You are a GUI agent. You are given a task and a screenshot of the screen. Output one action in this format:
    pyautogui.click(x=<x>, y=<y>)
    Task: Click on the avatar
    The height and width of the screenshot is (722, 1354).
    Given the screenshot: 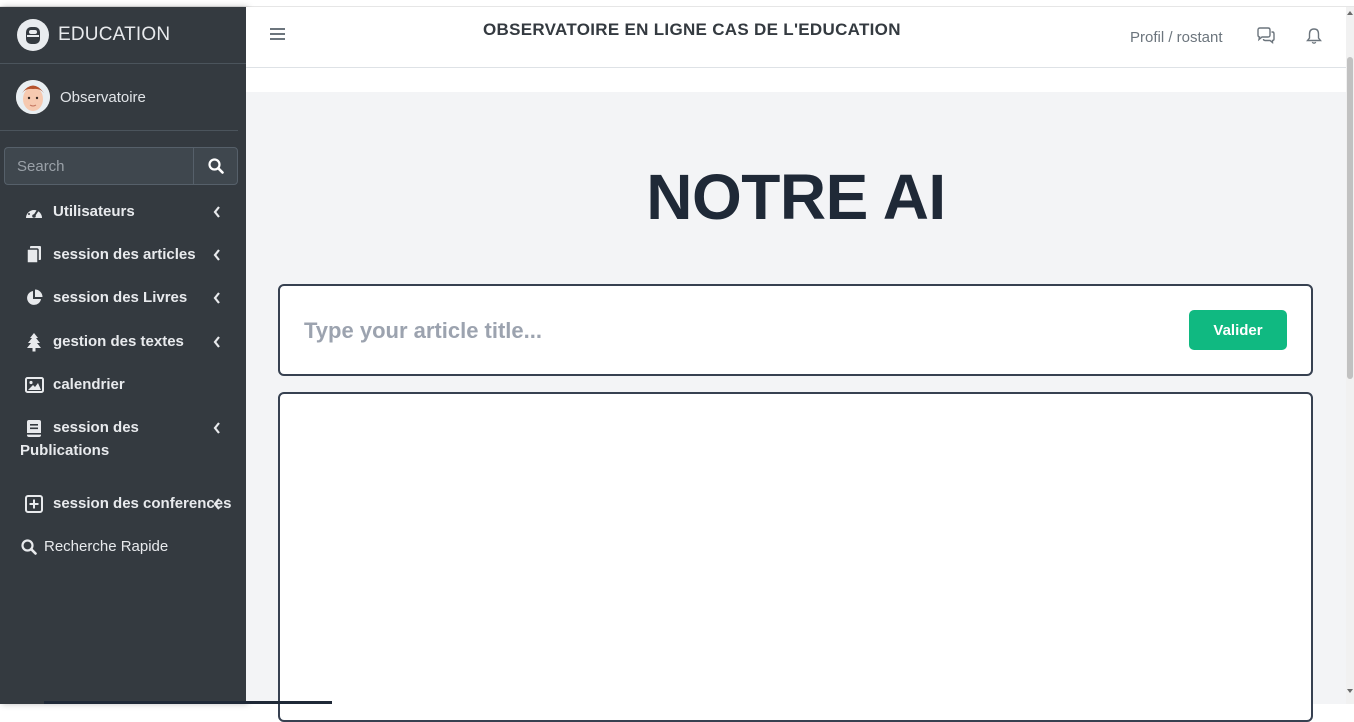 What is the action you would take?
    pyautogui.click(x=33, y=97)
    